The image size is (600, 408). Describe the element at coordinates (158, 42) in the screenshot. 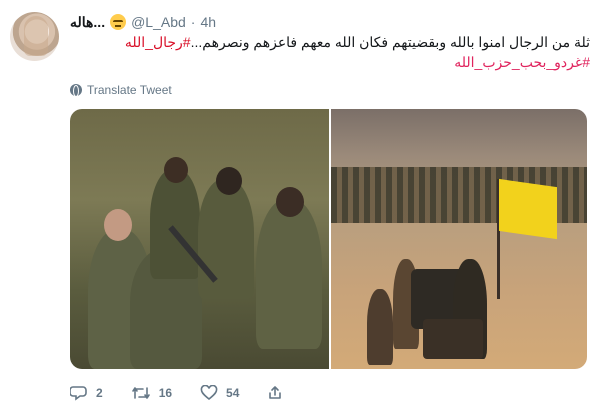

I see `hashtag-rijal-allah: #رجال_الله` at that location.